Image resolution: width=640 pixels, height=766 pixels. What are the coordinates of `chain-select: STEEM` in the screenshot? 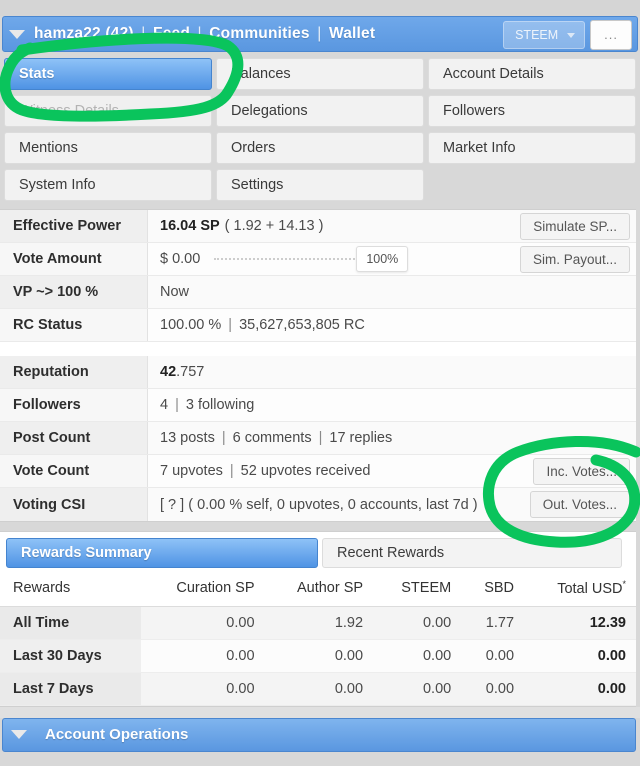 It's located at (544, 35).